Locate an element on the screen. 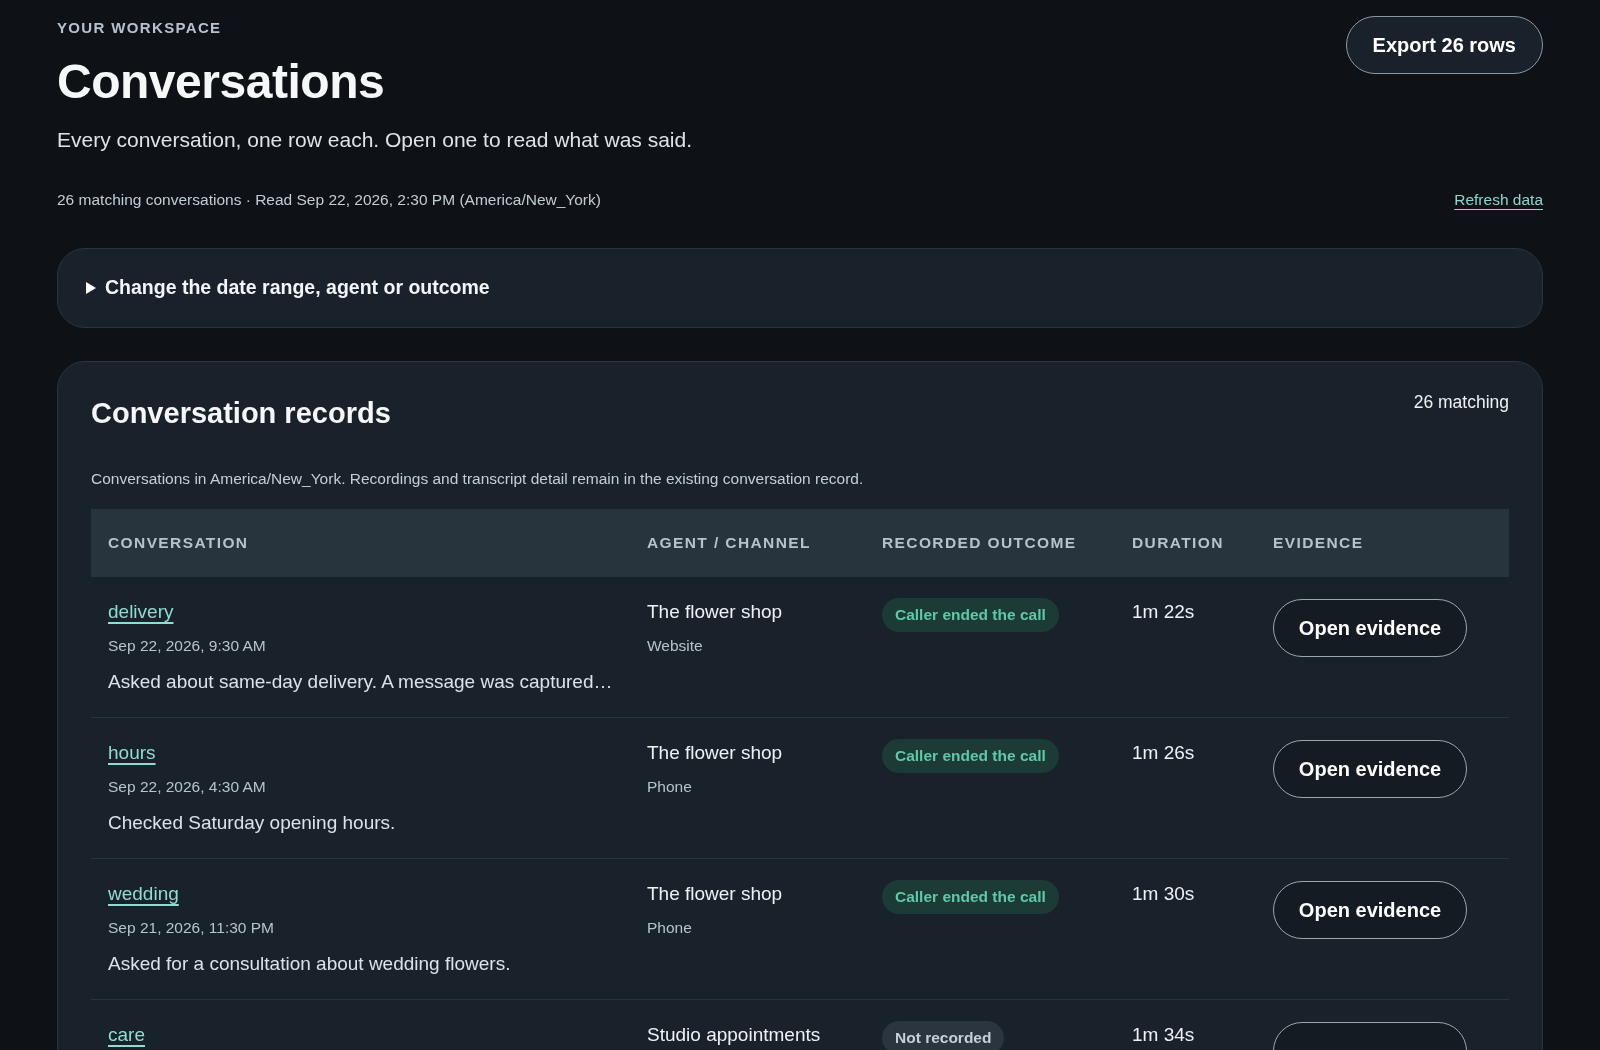 The height and width of the screenshot is (1050, 1600). records-title: Conversation records is located at coordinates (241, 413).